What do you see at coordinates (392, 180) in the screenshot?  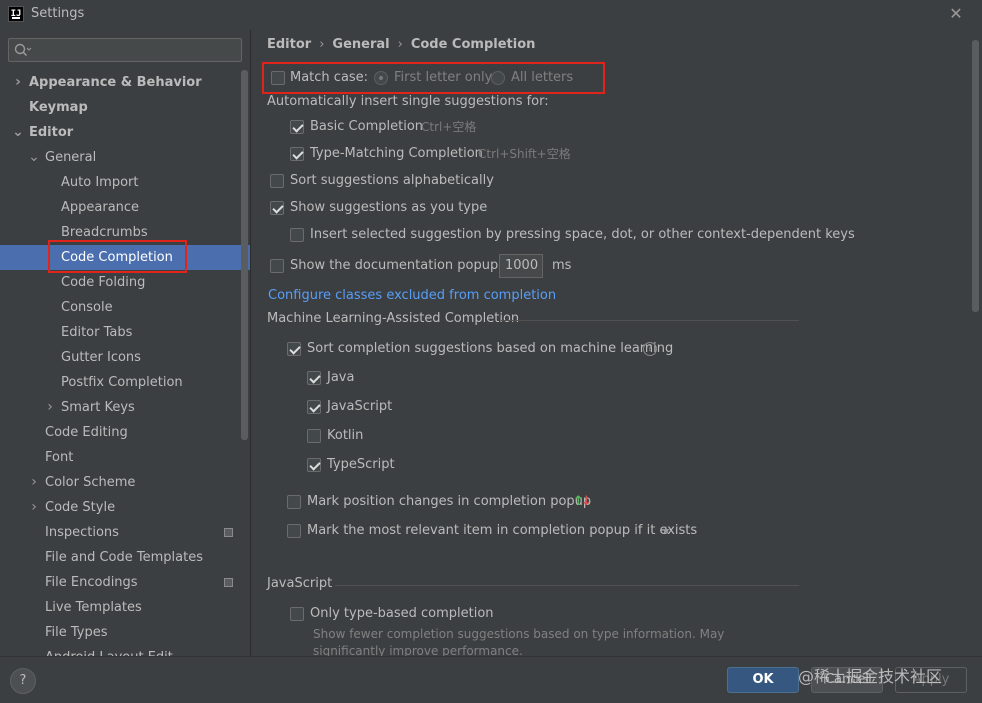 I see `sort-alpha-label: Sort suggestions alphabetically` at bounding box center [392, 180].